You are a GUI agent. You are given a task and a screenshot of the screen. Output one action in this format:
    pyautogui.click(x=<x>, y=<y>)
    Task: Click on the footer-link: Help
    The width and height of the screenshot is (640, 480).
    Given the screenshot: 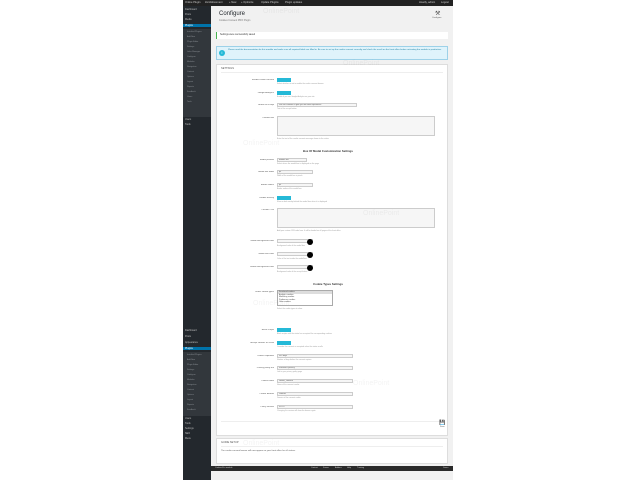 What is the action you would take?
    pyautogui.click(x=349, y=468)
    